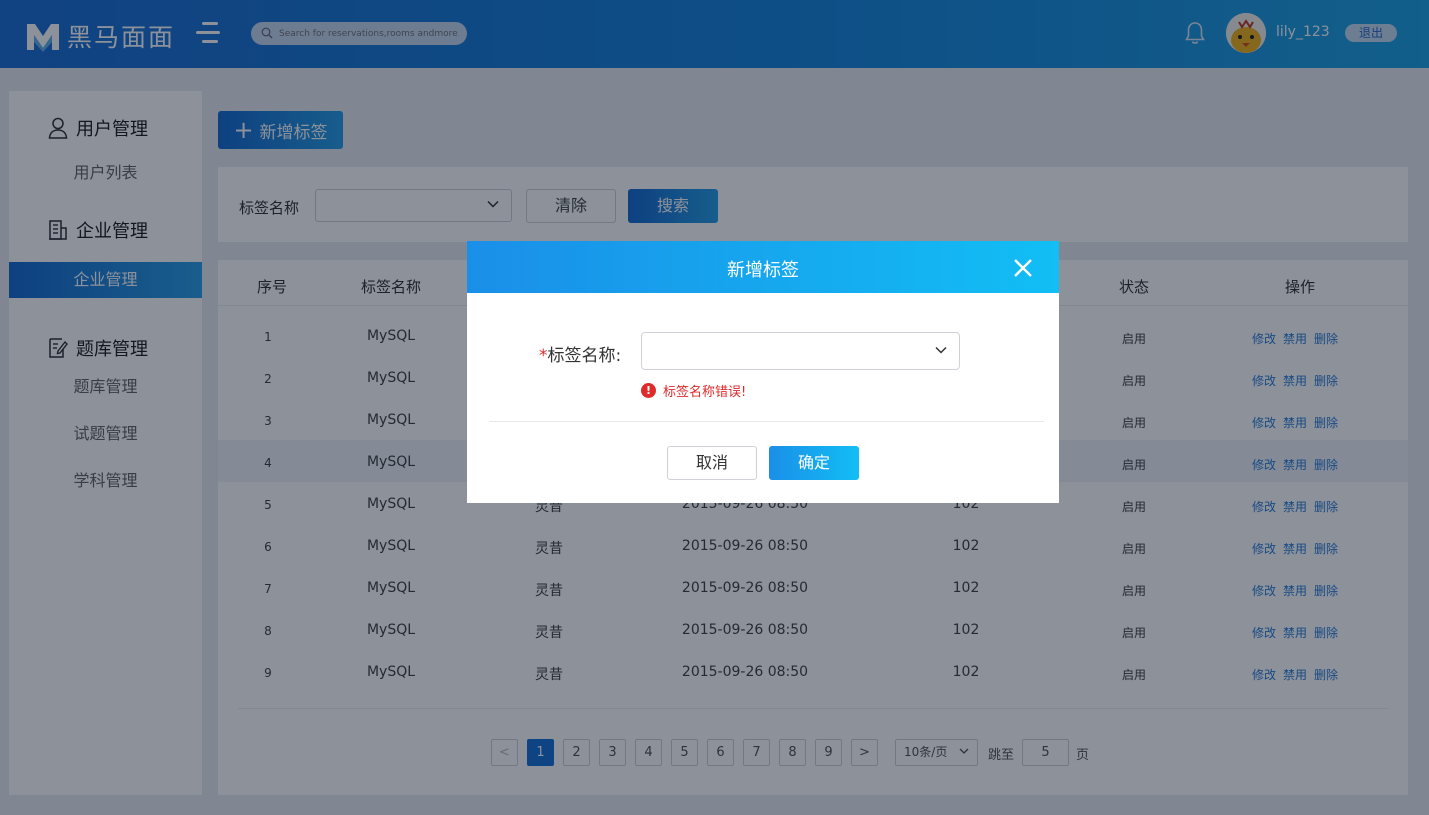 The image size is (1429, 815). I want to click on tag-name-field-label: *标签名称:, so click(580, 353).